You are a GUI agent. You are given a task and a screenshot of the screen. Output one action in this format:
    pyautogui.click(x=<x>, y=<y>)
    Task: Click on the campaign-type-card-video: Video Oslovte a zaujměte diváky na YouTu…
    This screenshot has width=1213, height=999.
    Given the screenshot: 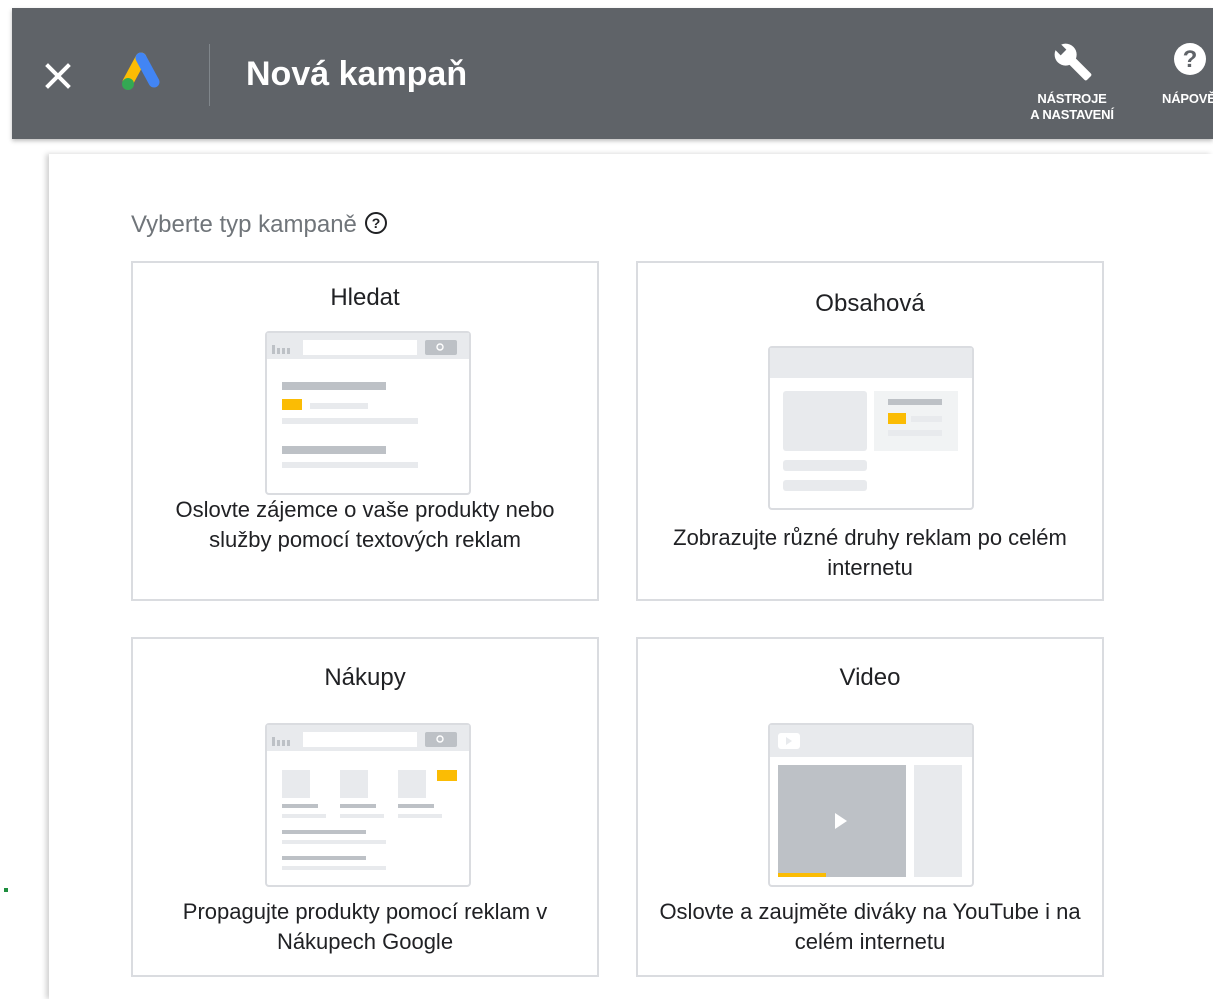 What is the action you would take?
    pyautogui.click(x=870, y=807)
    